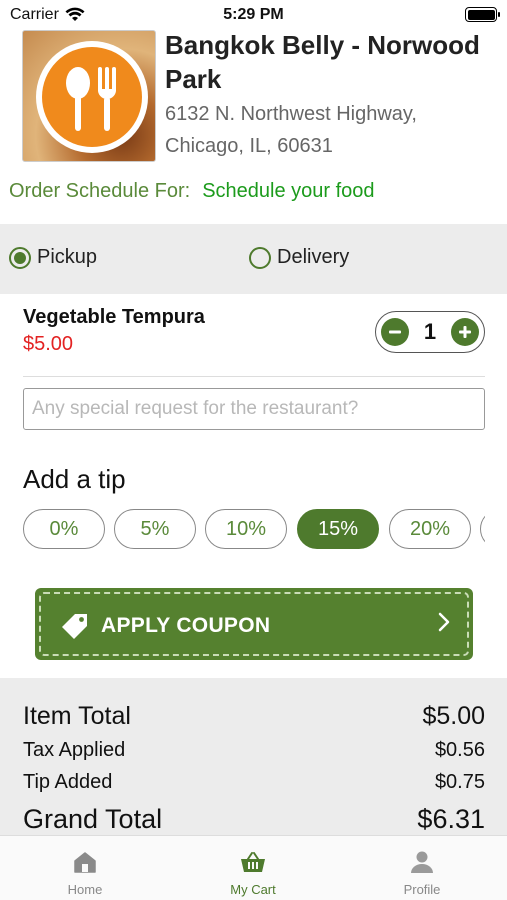 The height and width of the screenshot is (900, 507). What do you see at coordinates (451, 819) in the screenshot?
I see `grand-total-value: $6.31` at bounding box center [451, 819].